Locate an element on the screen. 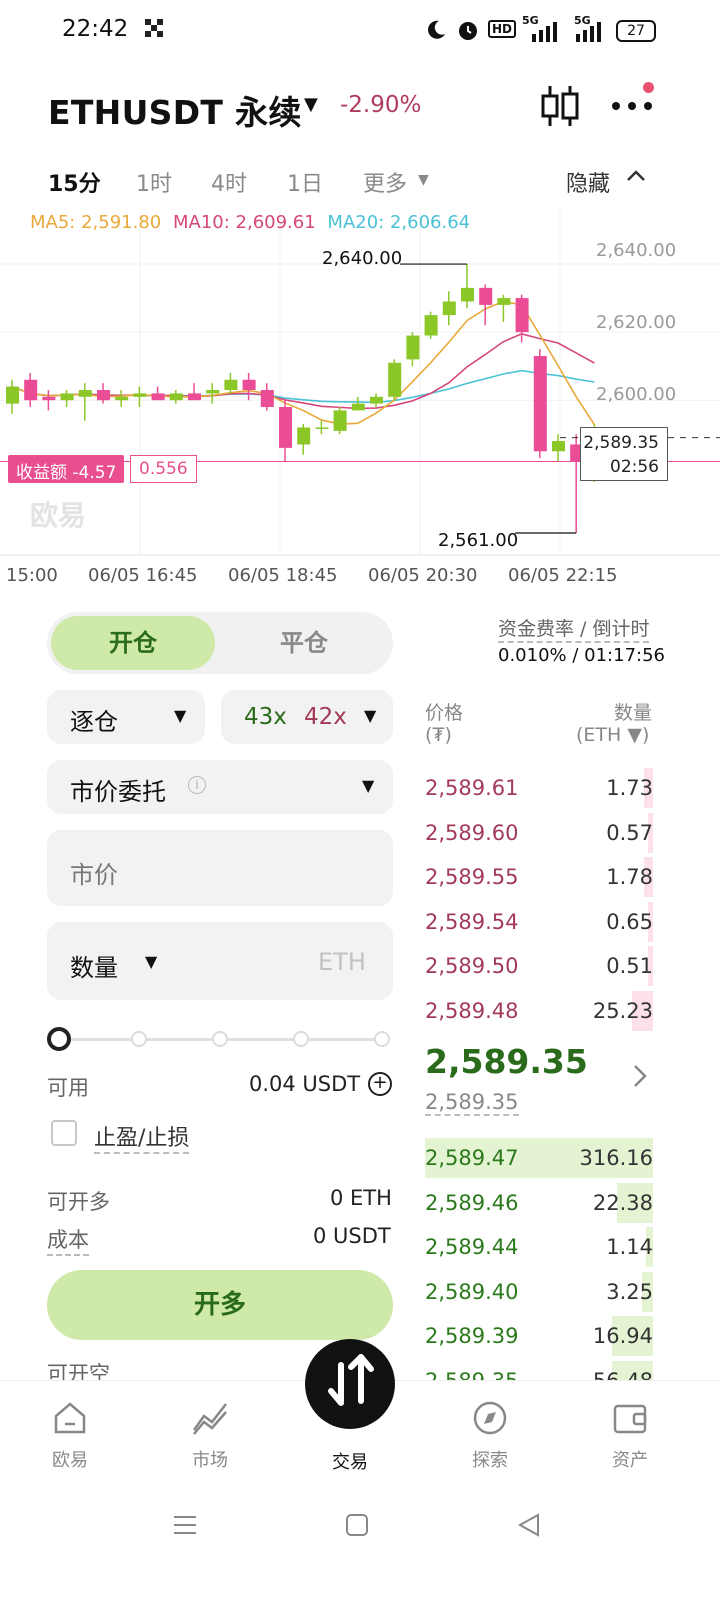  candlestick-icon is located at coordinates (560, 106).